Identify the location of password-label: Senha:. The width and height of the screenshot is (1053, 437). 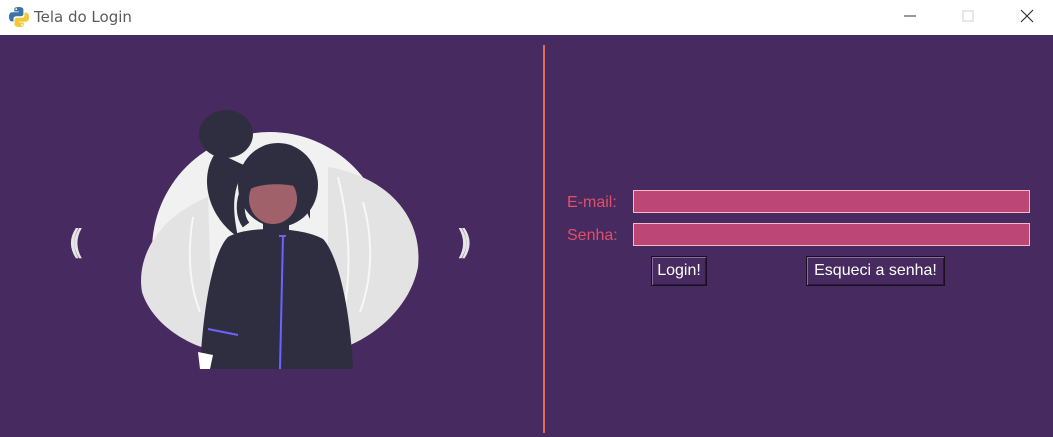
(592, 235).